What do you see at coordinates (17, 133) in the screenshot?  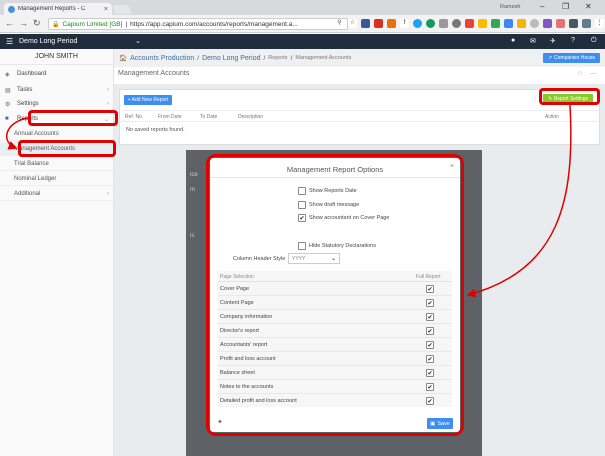 I see `annotation-arrow-left` at bounding box center [17, 133].